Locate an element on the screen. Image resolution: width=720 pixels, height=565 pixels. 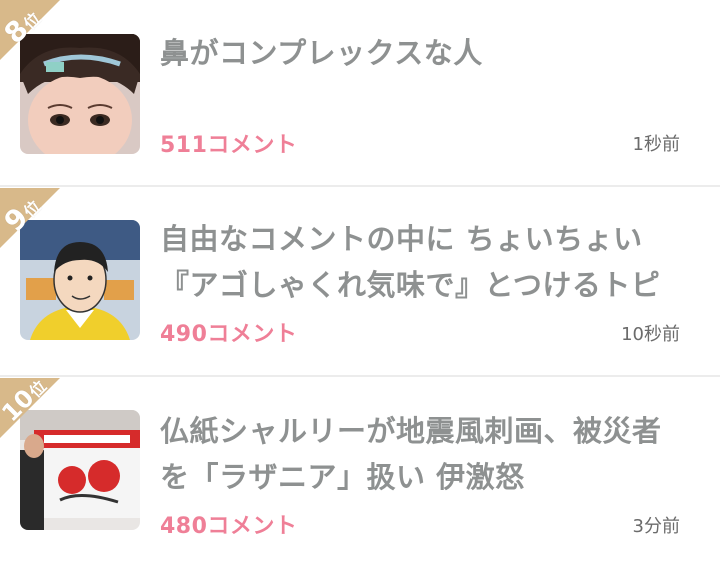
magazine-cover-photo is located at coordinates (80, 470).